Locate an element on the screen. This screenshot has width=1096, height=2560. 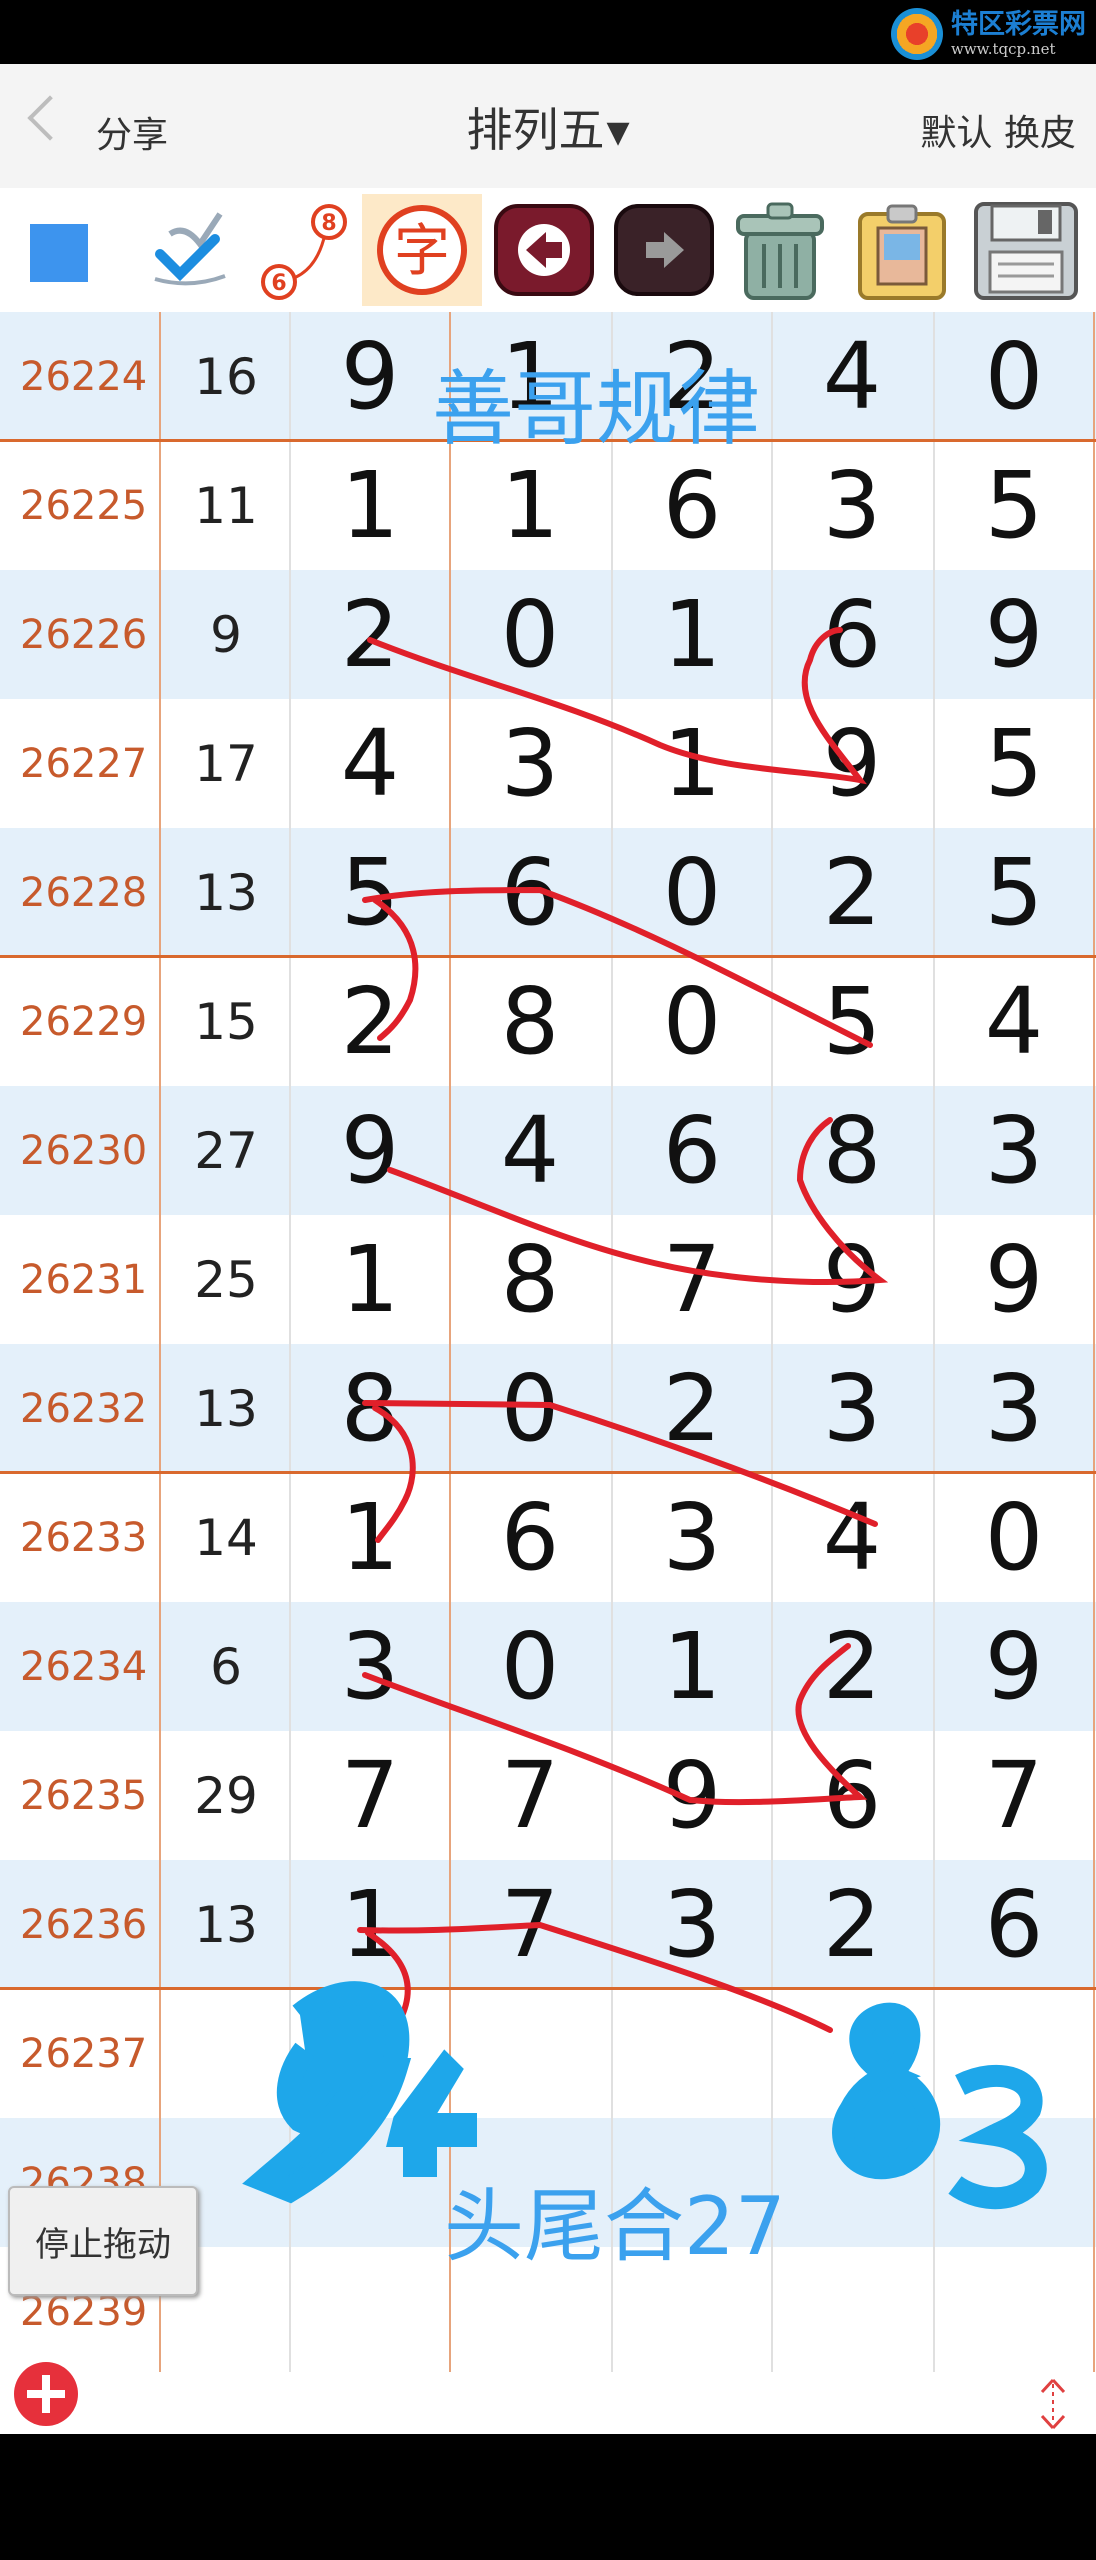
arrow-left-icon is located at coordinates (544, 250).